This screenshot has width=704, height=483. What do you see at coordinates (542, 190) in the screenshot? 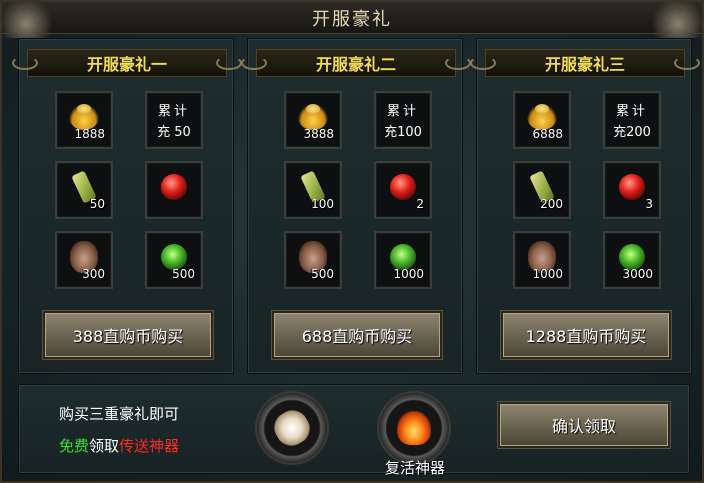
I see `item-slot-scroll: 200` at bounding box center [542, 190].